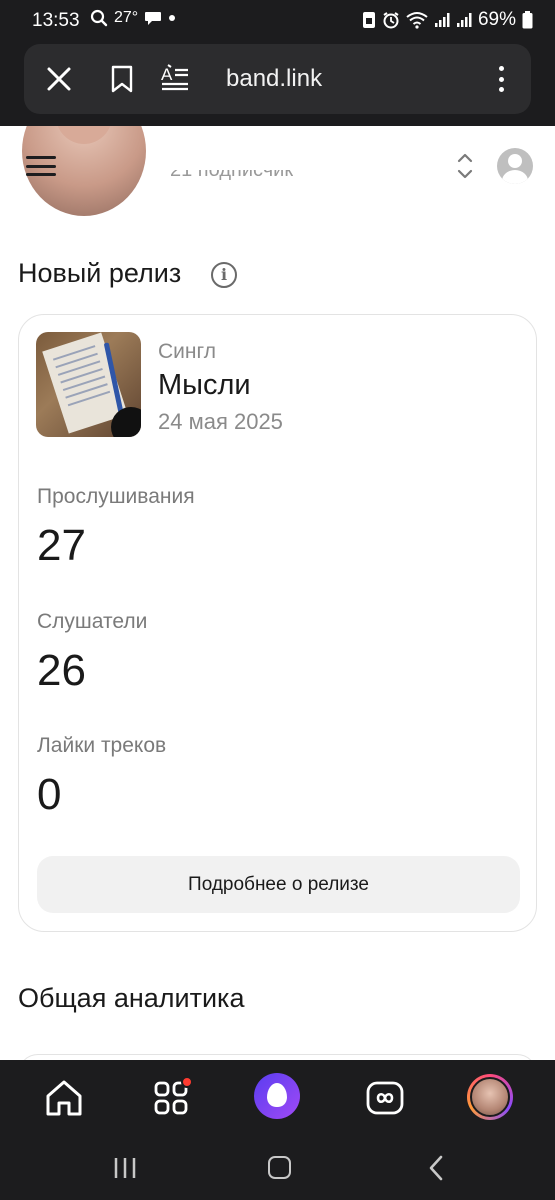  I want to click on reader-mode-icon: A, so click(175, 79).